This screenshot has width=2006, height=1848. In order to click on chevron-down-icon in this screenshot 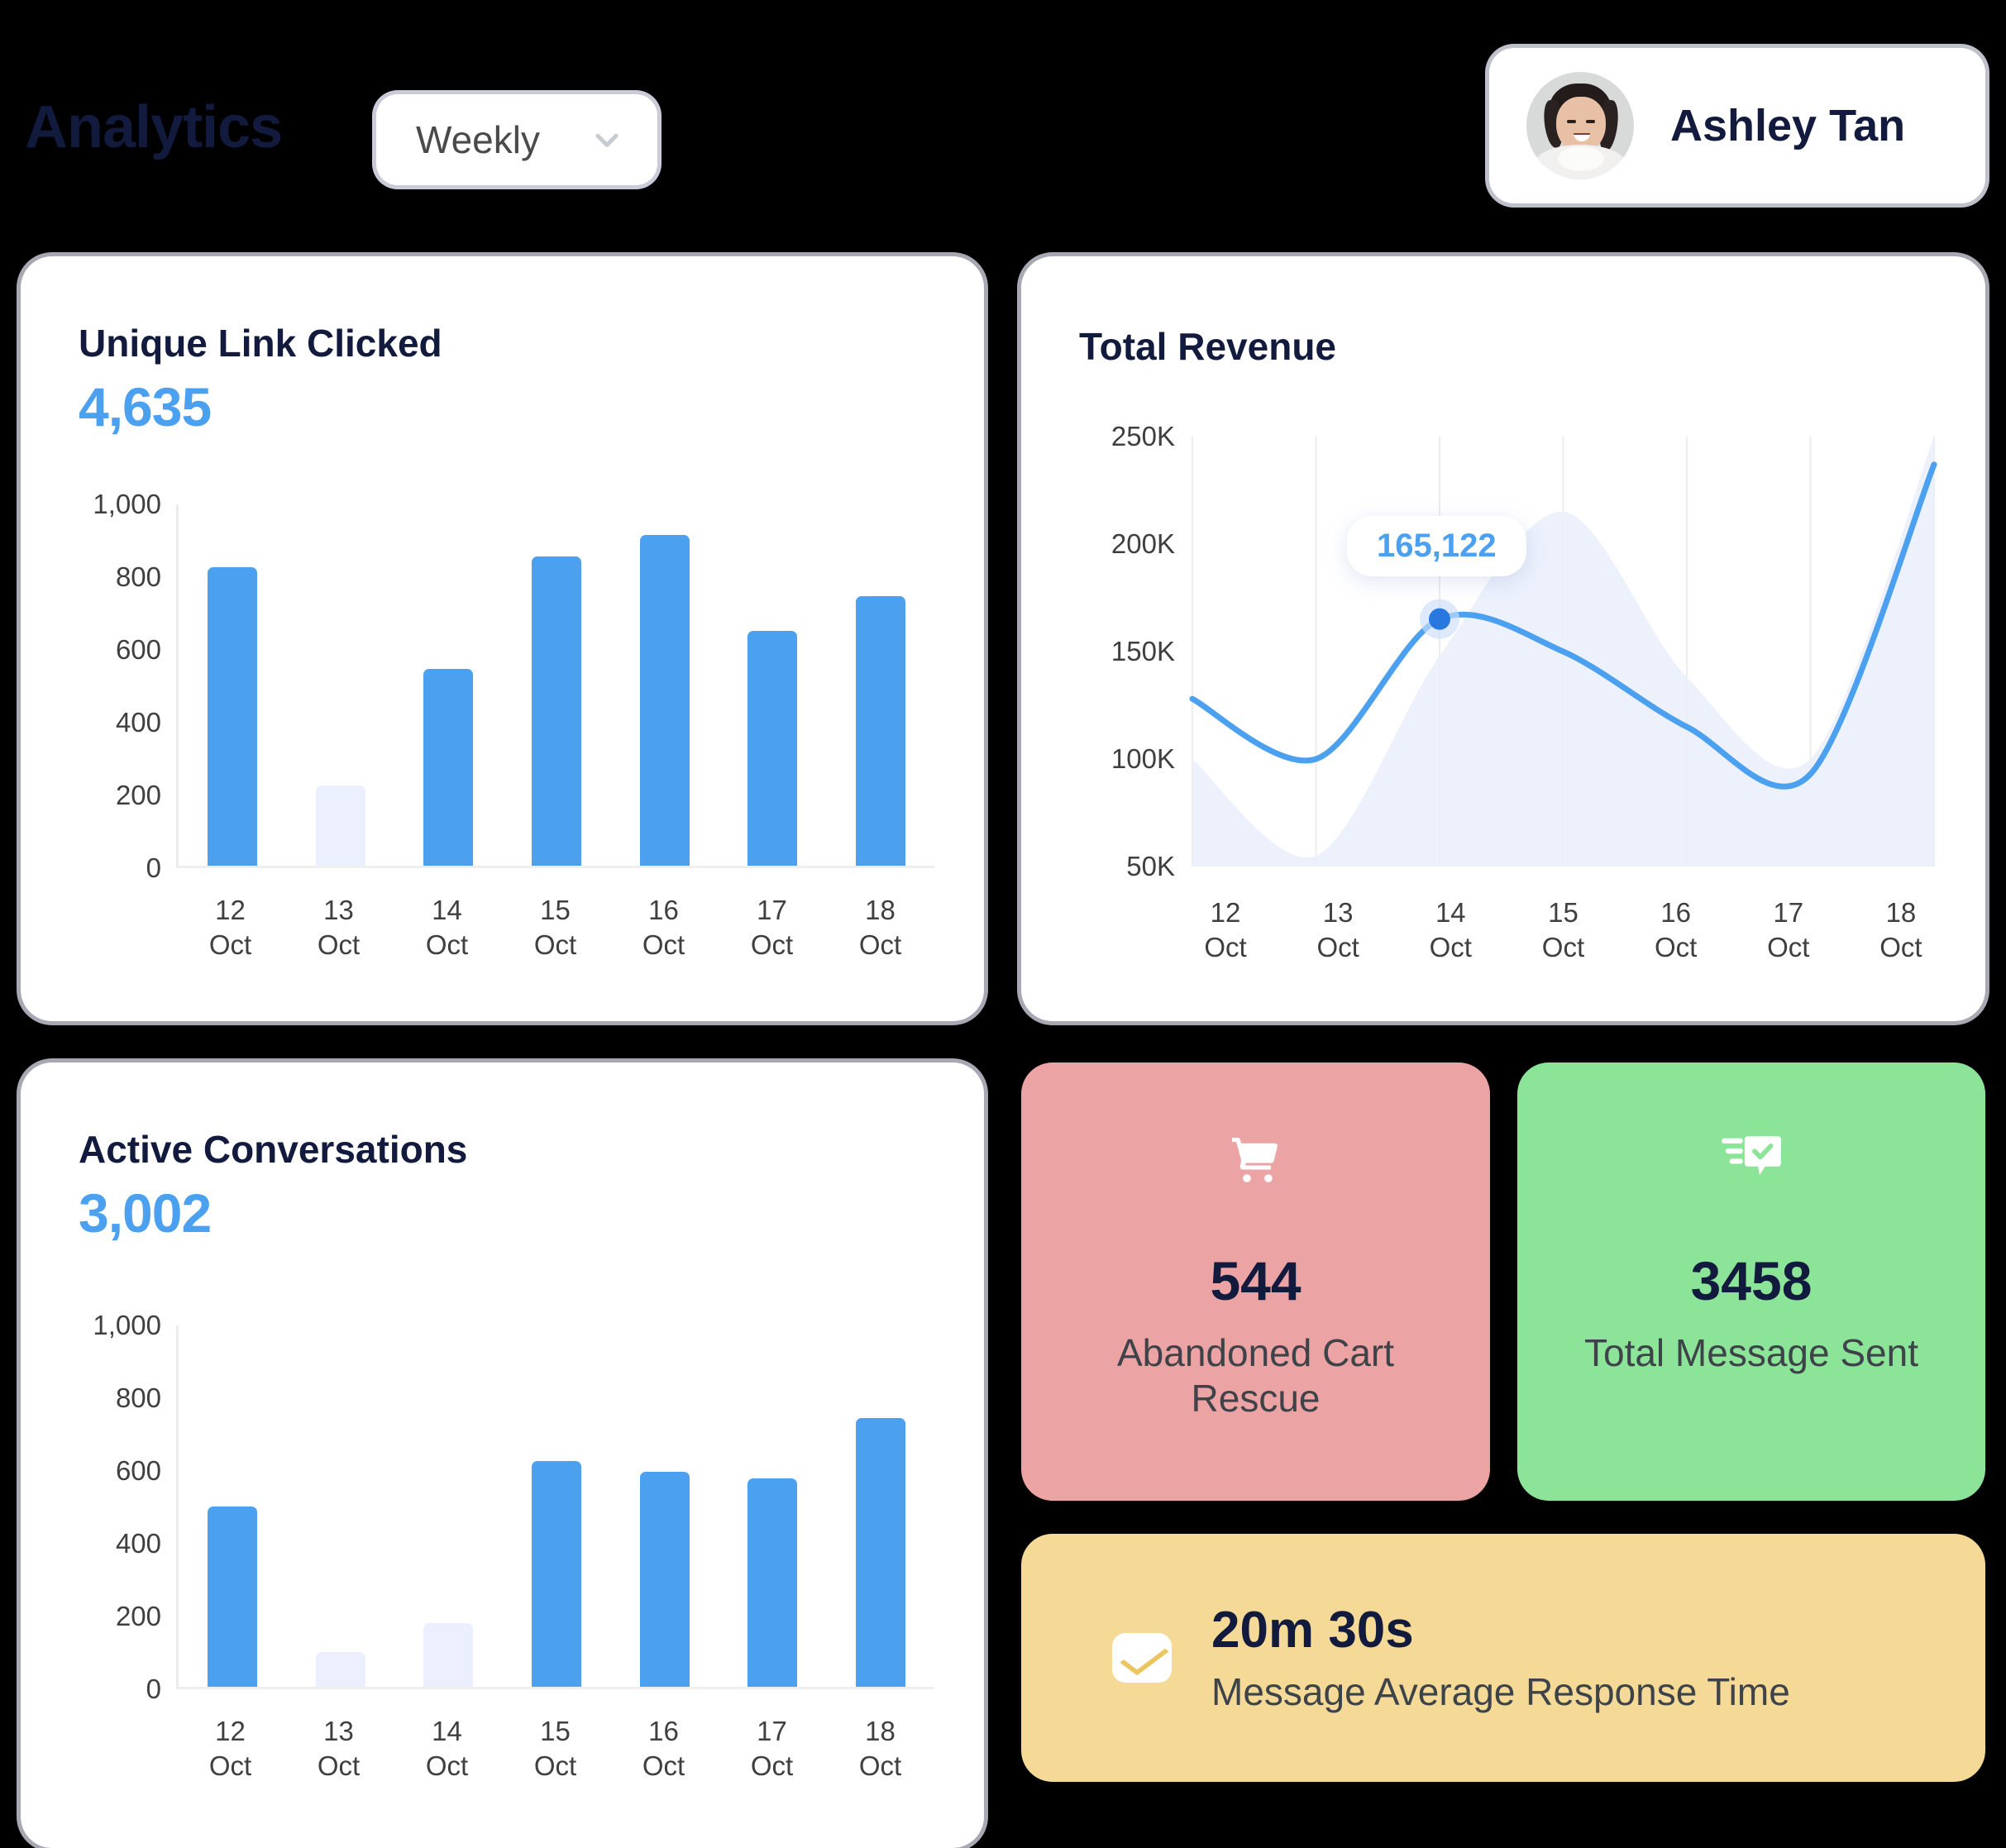, I will do `click(607, 140)`.